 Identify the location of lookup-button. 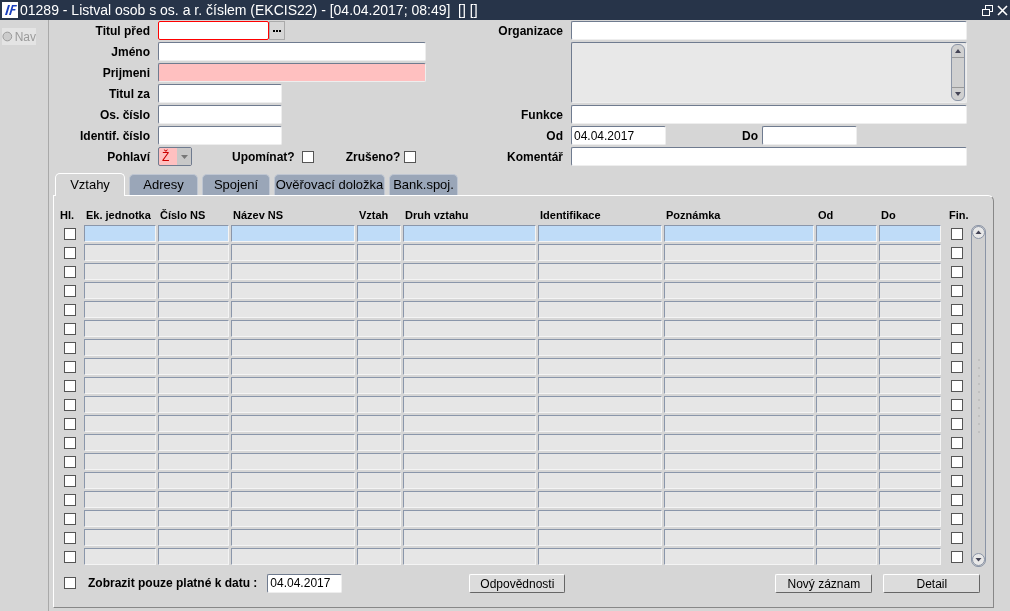
(277, 30).